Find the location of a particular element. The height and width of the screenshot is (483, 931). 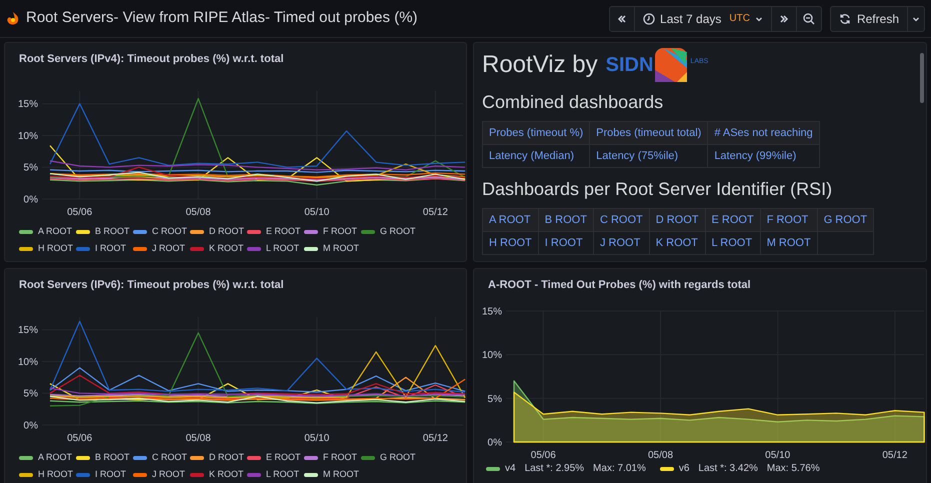

chevrons-right-icon is located at coordinates (783, 19).